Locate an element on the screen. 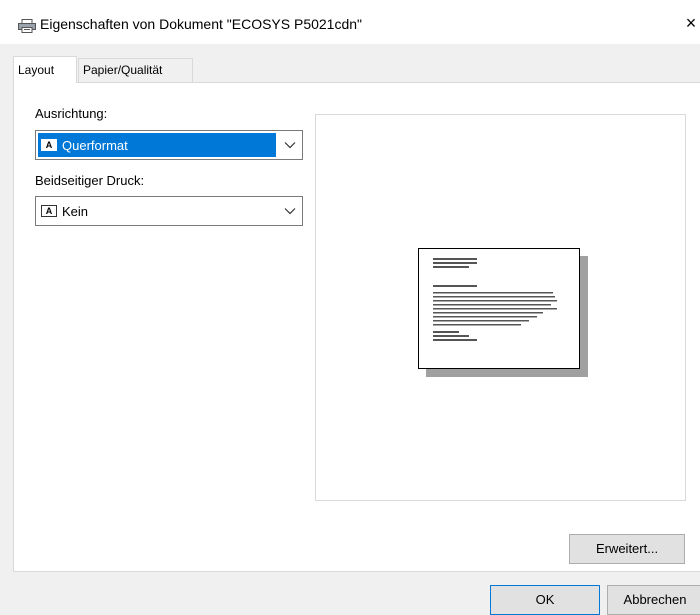 The width and height of the screenshot is (700, 615). orientation-label: Ausrichtung: is located at coordinates (71, 113).